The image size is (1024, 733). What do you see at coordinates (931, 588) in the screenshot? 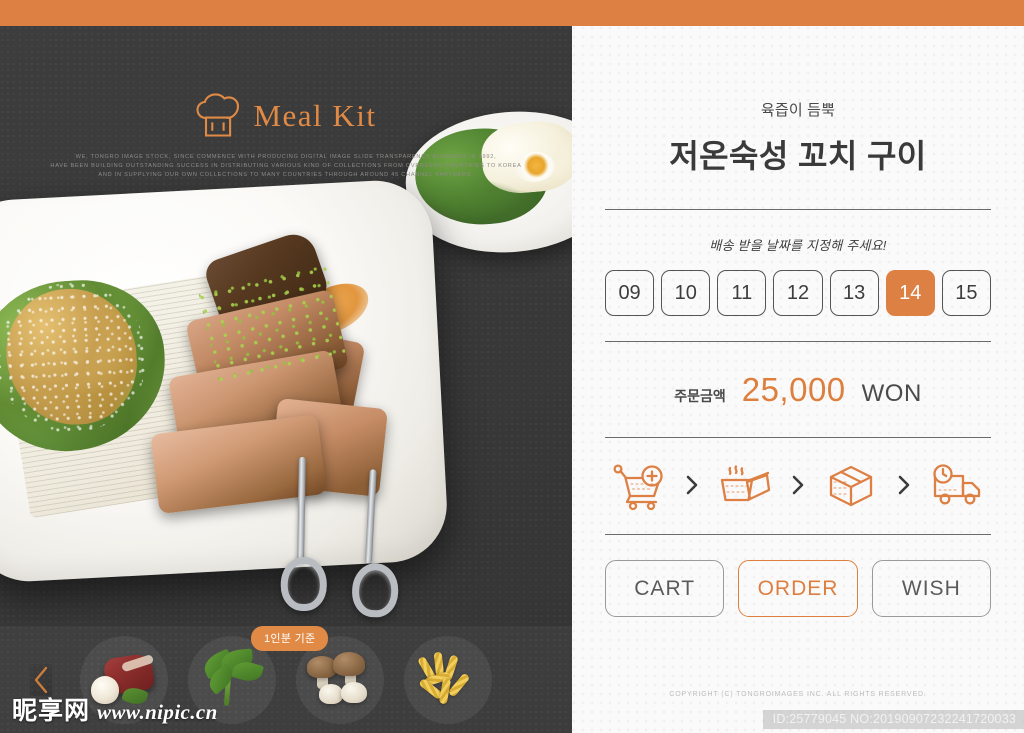
I see `wish-button: WISH` at bounding box center [931, 588].